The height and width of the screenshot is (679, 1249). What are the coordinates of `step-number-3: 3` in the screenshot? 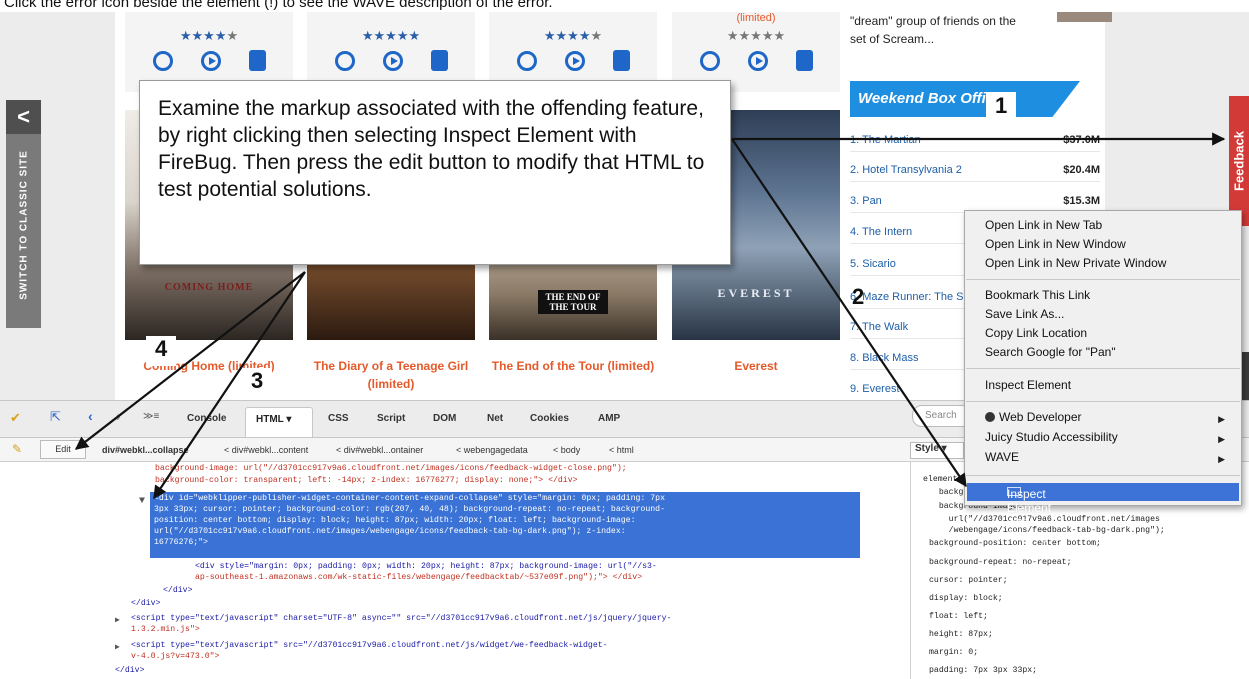 It's located at (257, 380).